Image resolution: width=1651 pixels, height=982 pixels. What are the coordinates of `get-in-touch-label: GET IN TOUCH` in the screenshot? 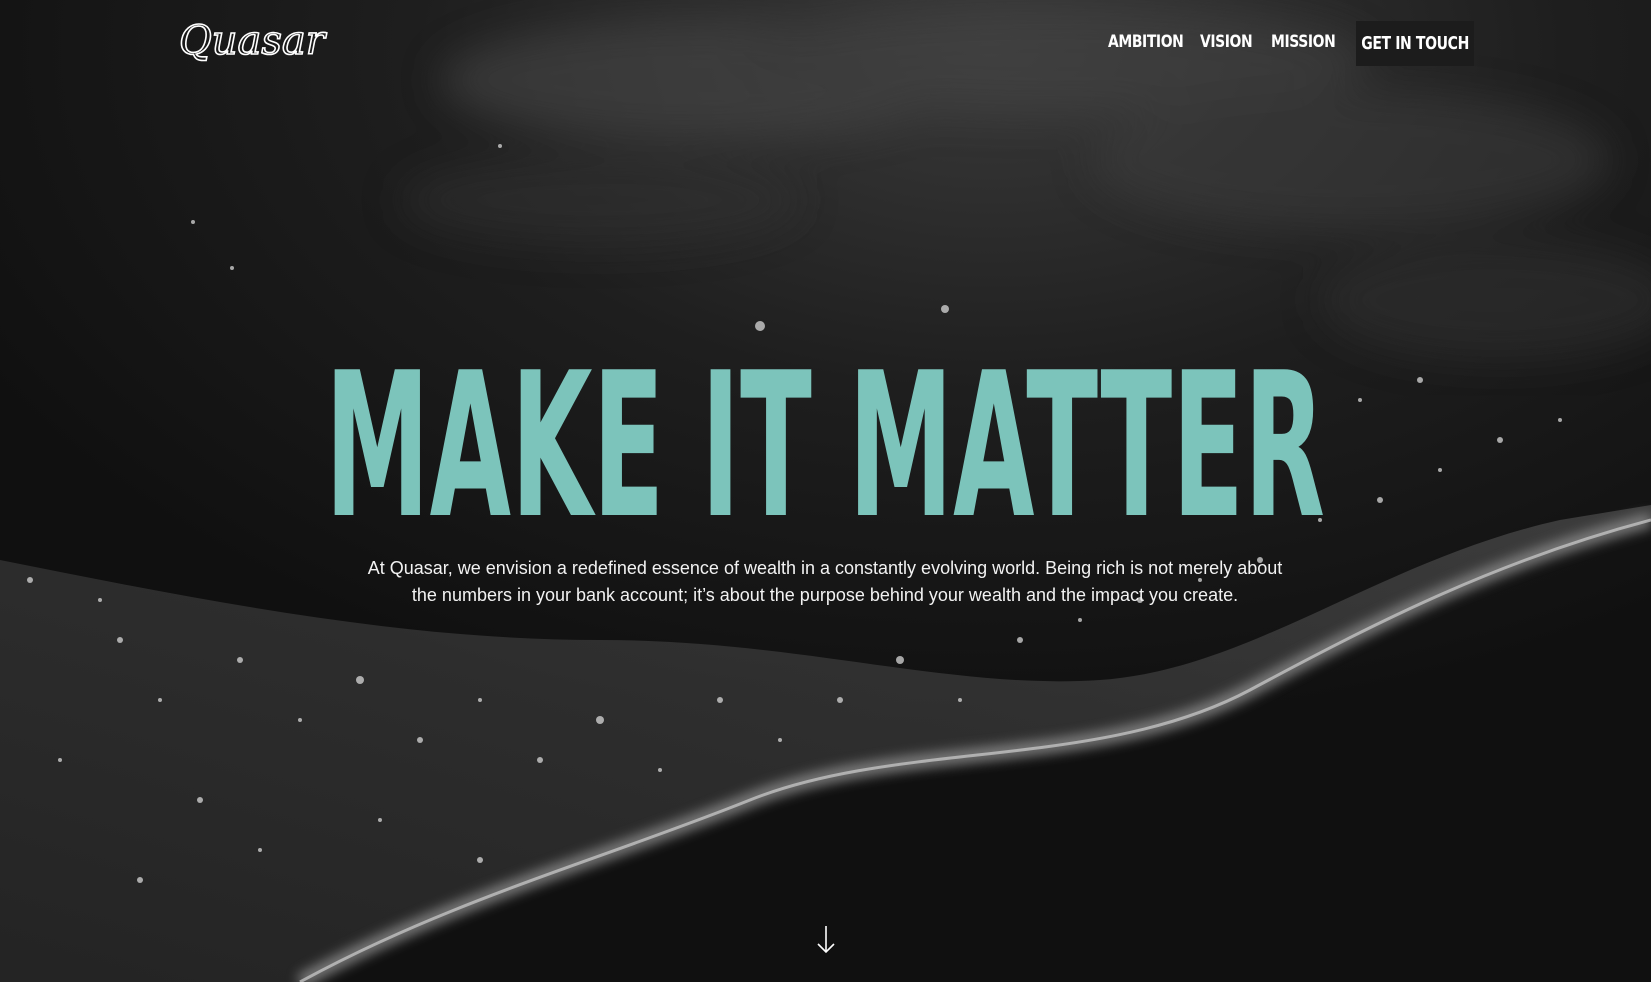 It's located at (1415, 43).